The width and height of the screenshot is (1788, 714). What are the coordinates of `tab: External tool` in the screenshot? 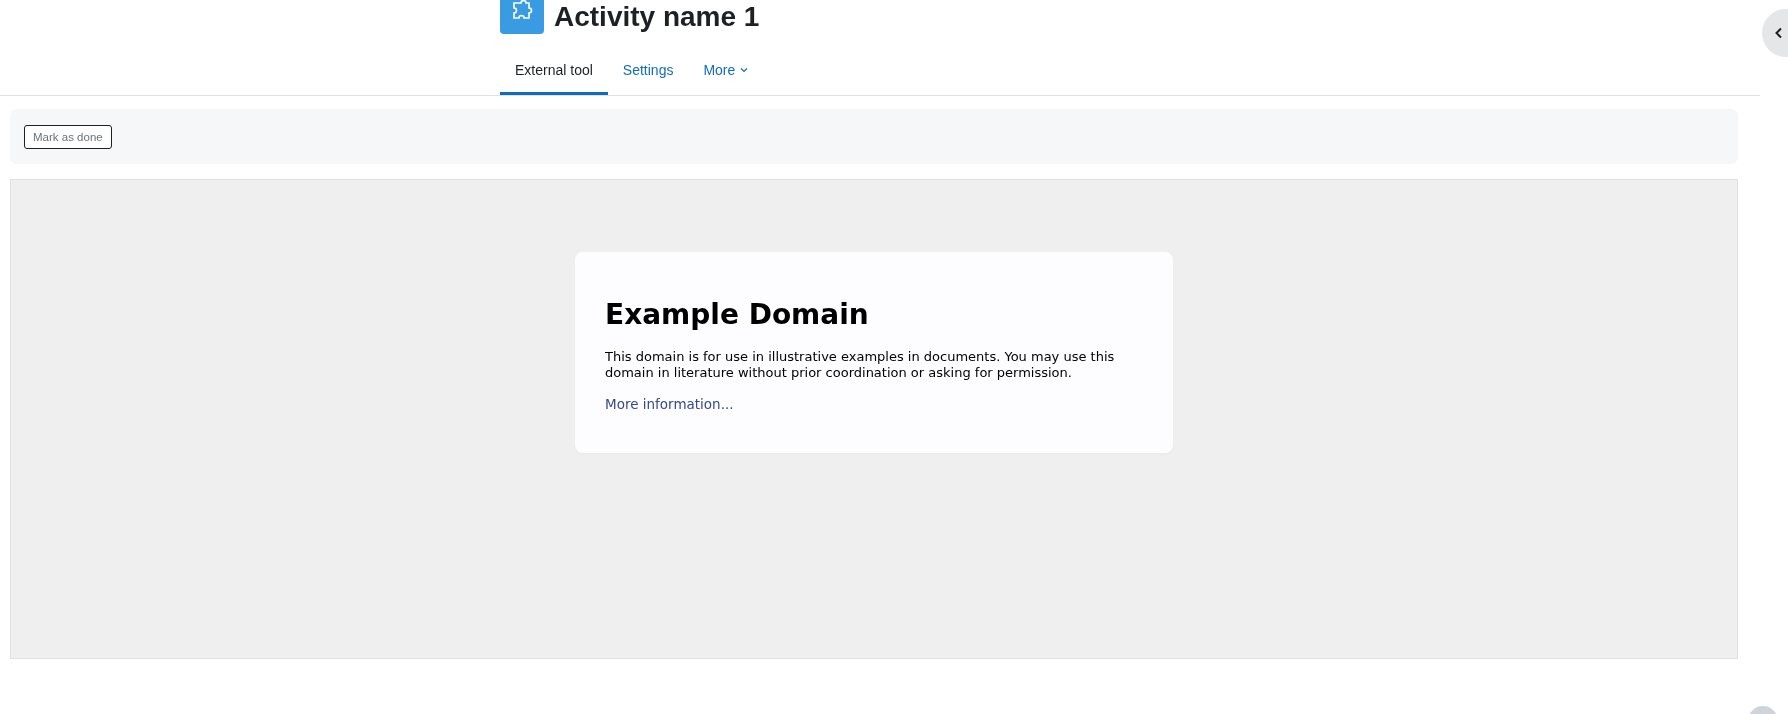 It's located at (554, 74).